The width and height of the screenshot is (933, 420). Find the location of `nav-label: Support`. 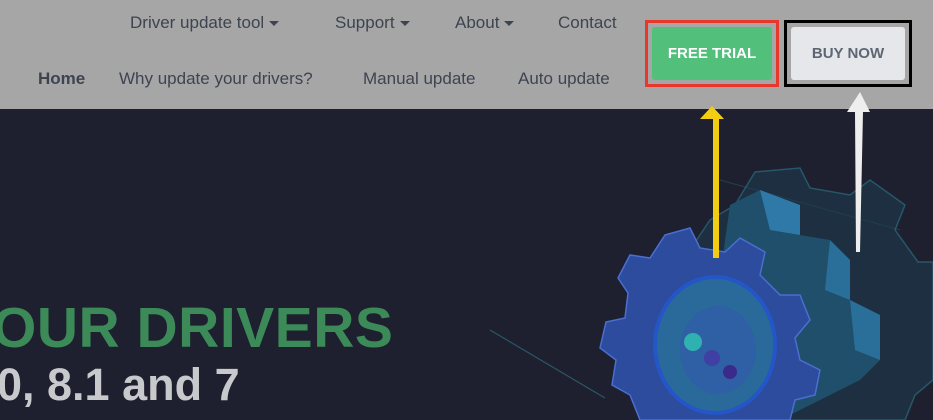

nav-label: Support is located at coordinates (365, 22).